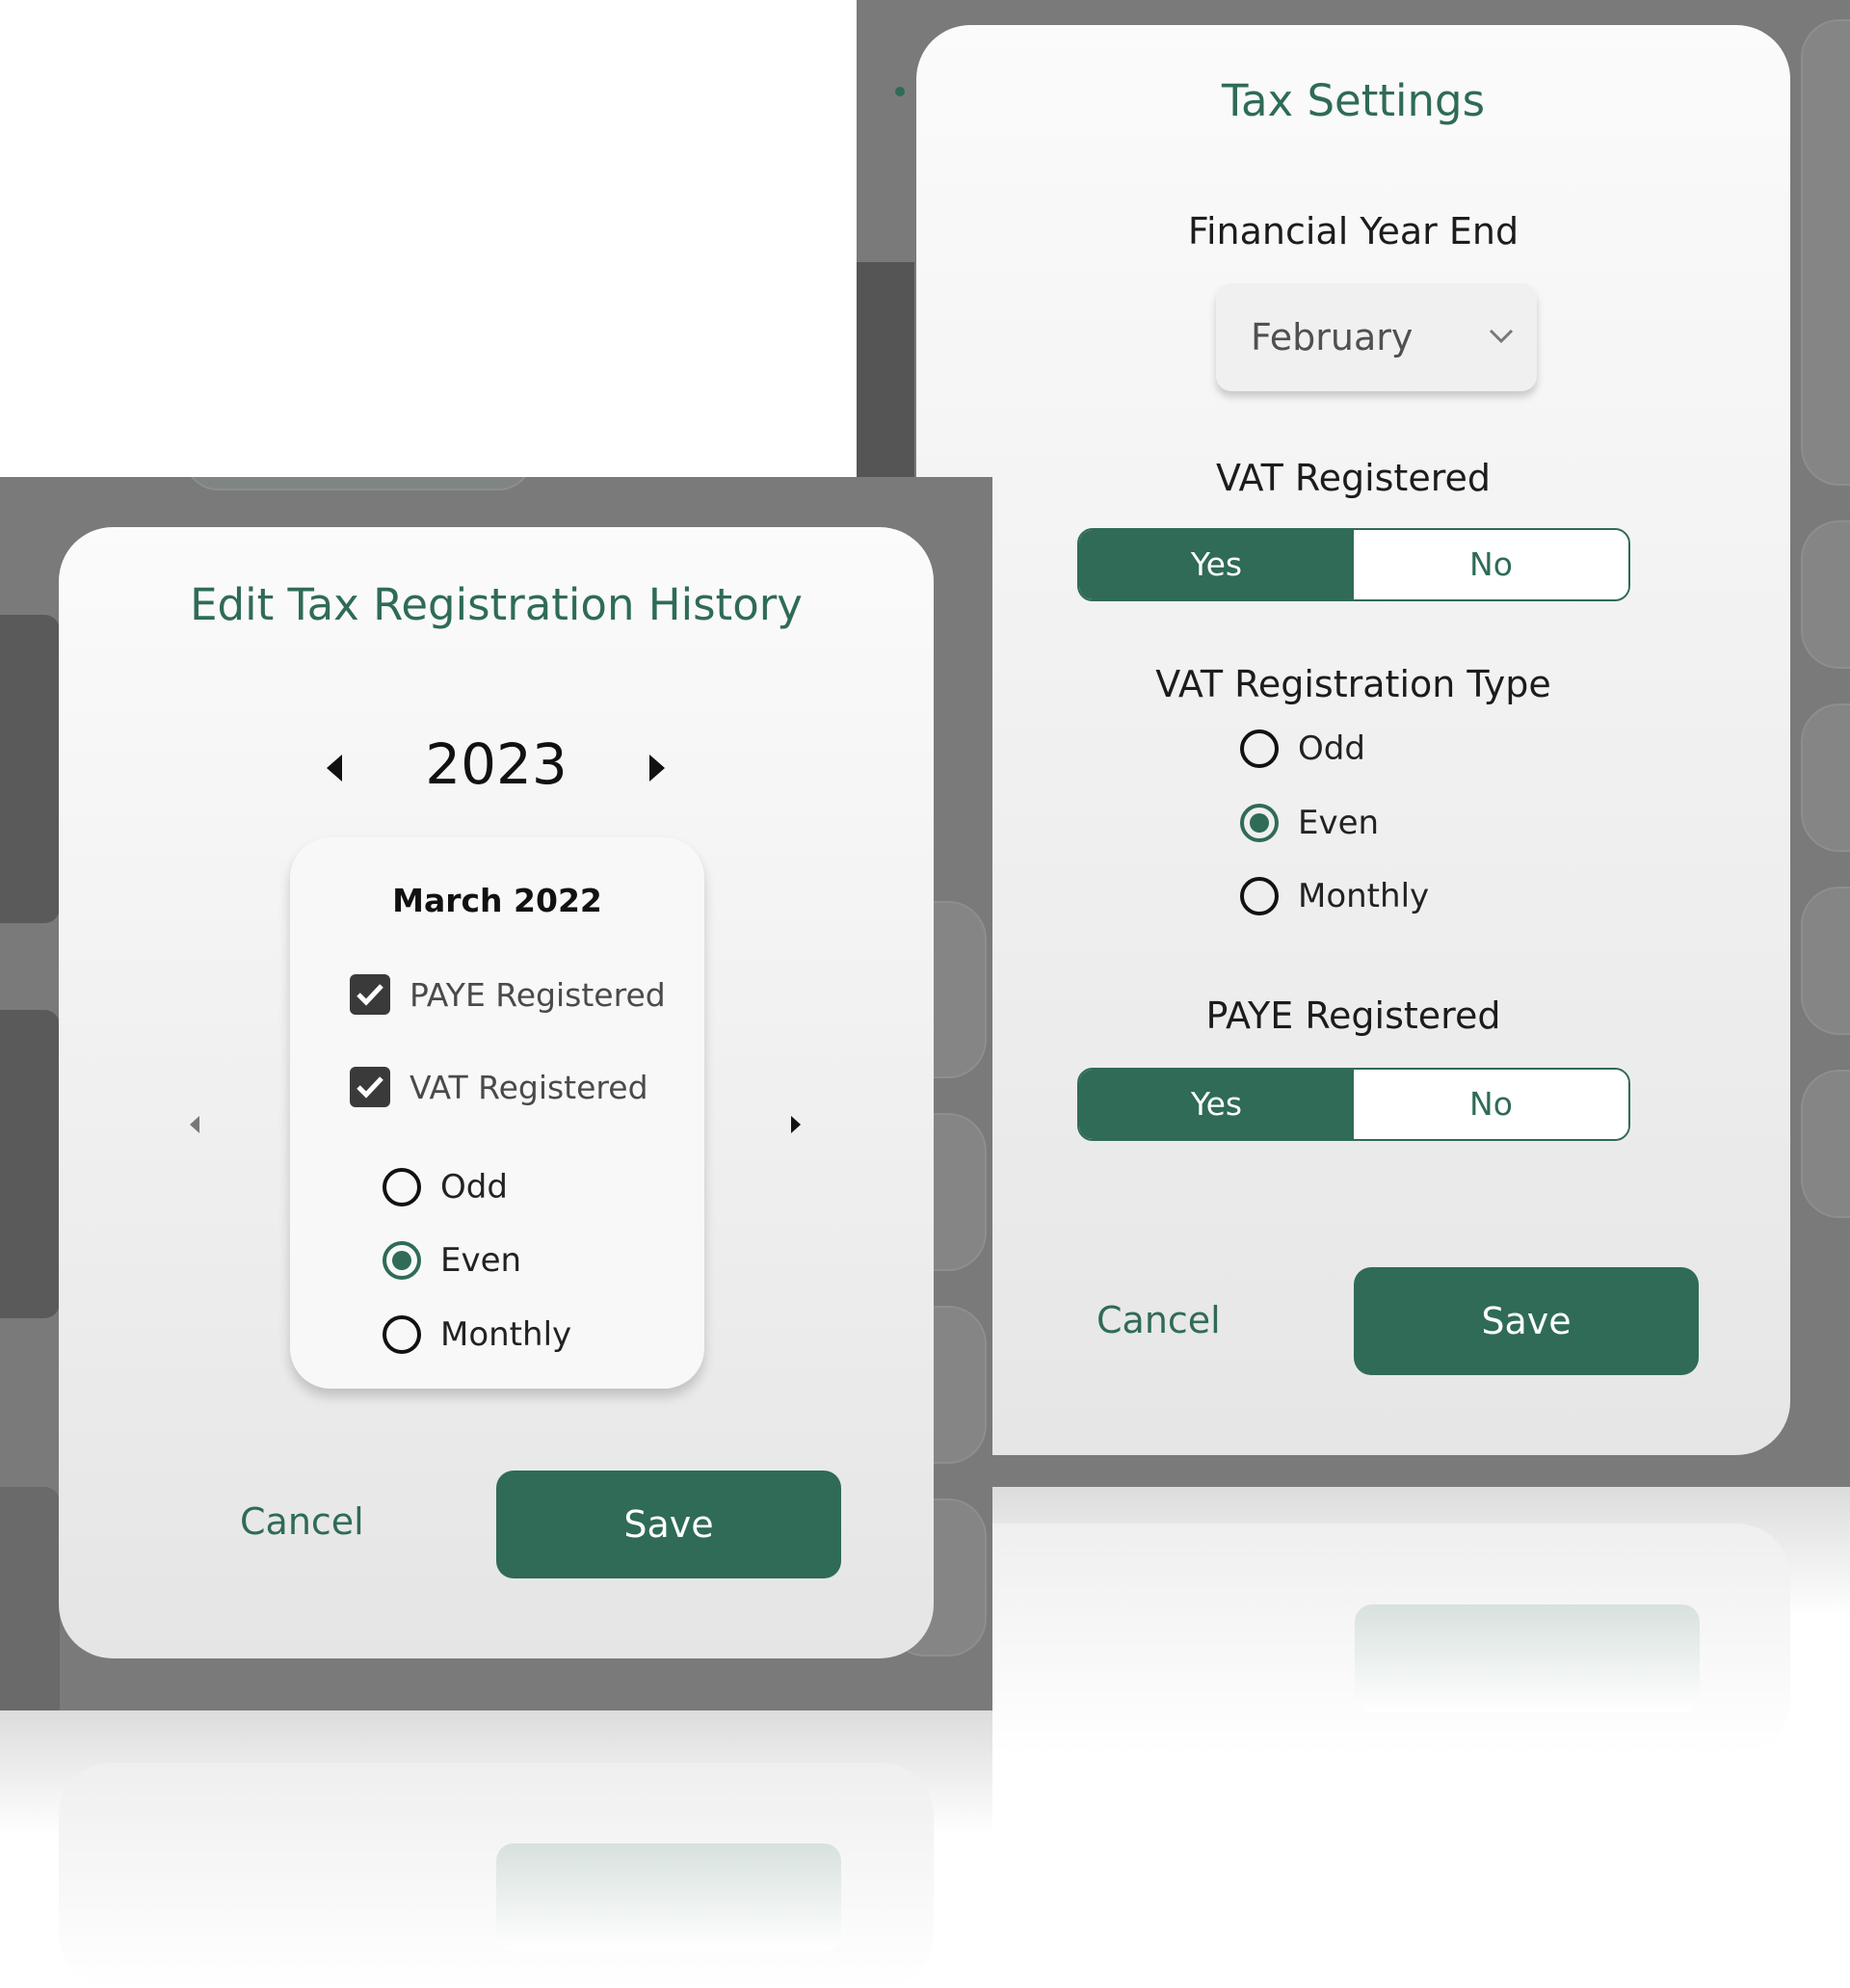 Image resolution: width=1850 pixels, height=1988 pixels. What do you see at coordinates (1332, 337) in the screenshot?
I see `financial-year-end-value: February` at bounding box center [1332, 337].